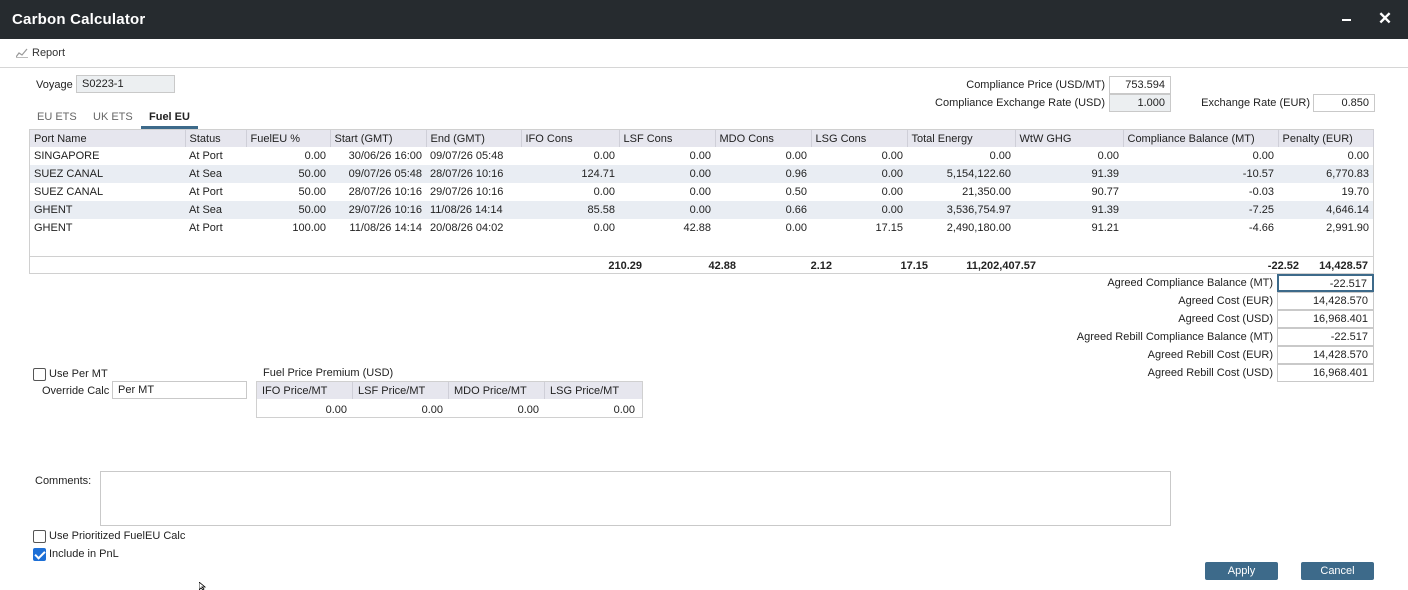  Describe the element at coordinates (125, 84) in the screenshot. I see `voyage-field: S0223-1` at that location.